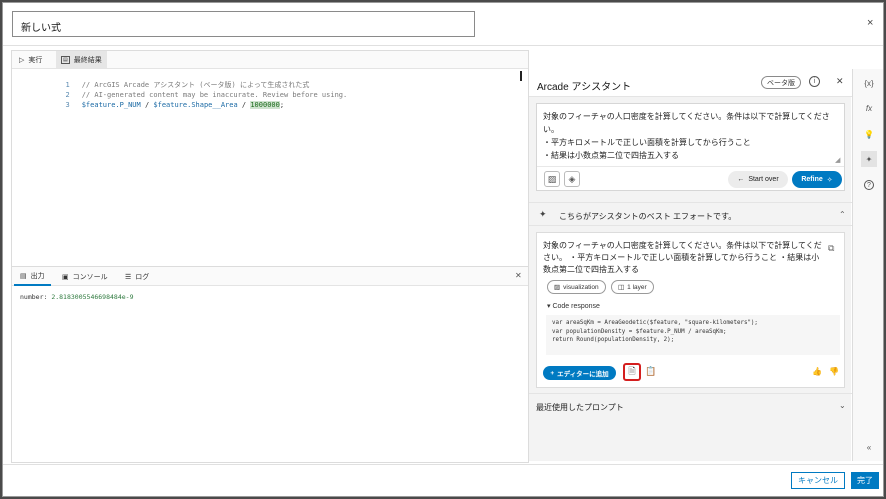  Describe the element at coordinates (142, 277) in the screenshot. I see `tab-log-label: ログ` at that location.